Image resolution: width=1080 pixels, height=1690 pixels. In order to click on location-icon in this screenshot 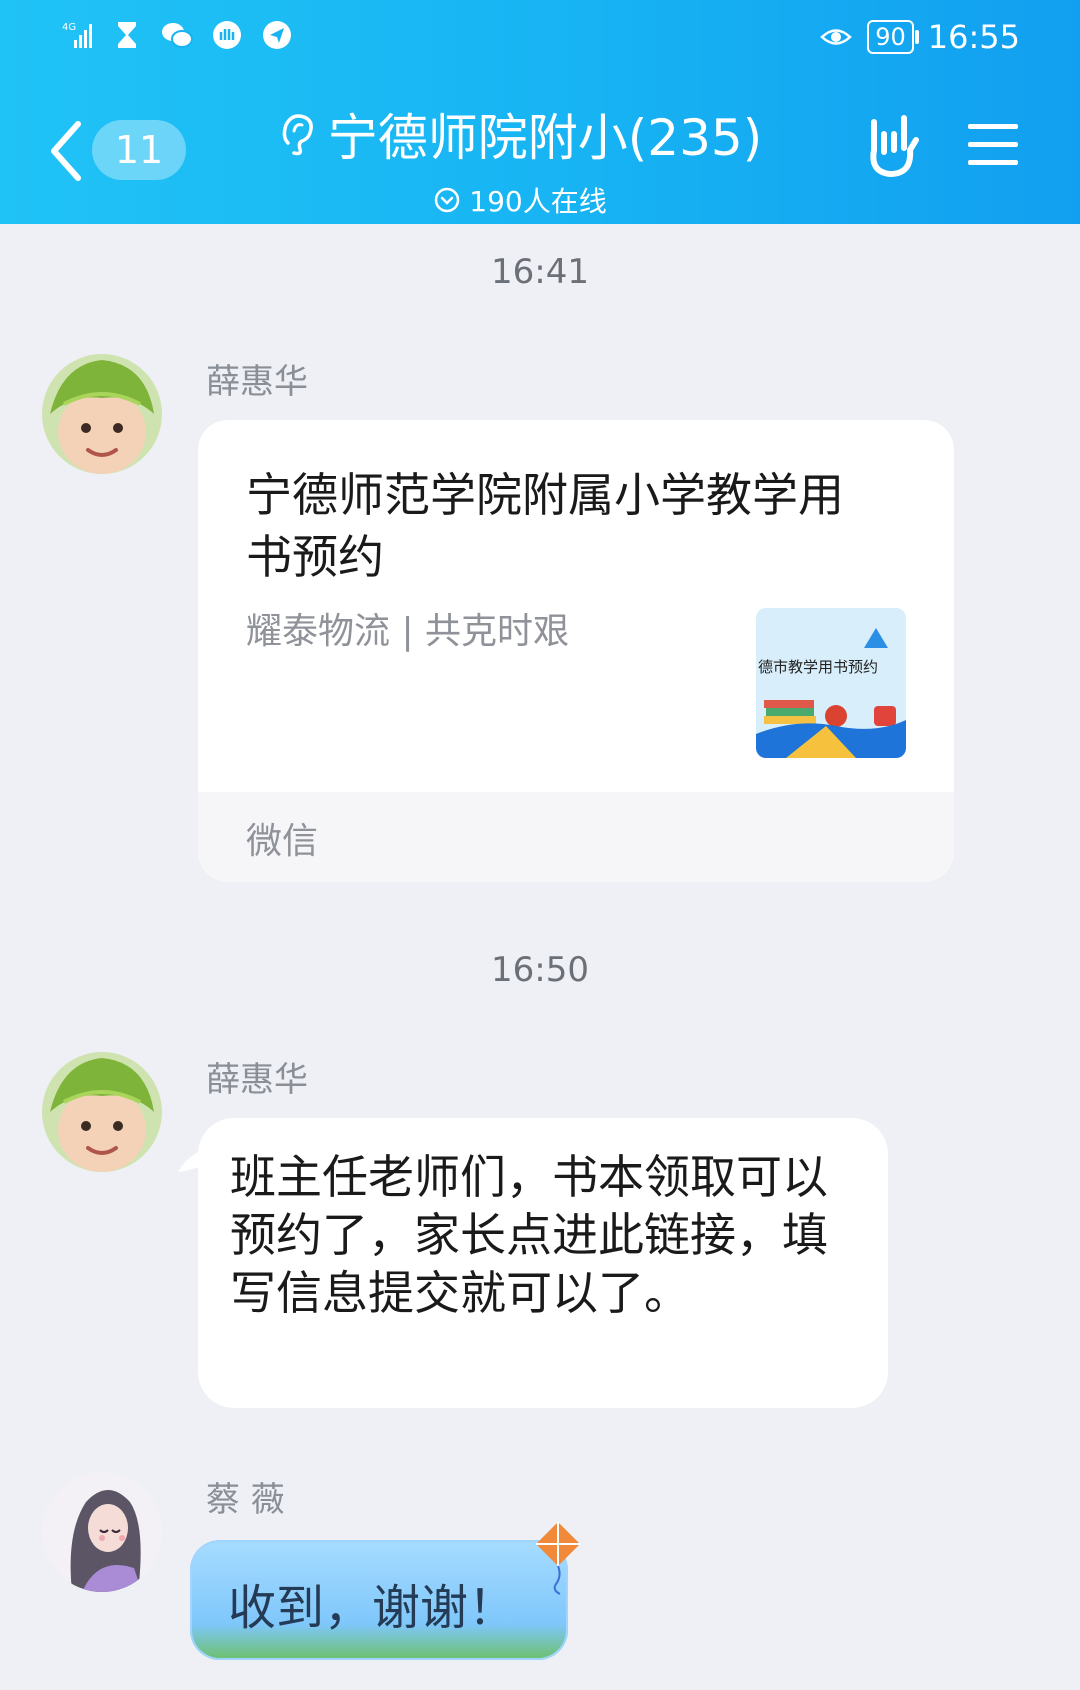, I will do `click(277, 35)`.